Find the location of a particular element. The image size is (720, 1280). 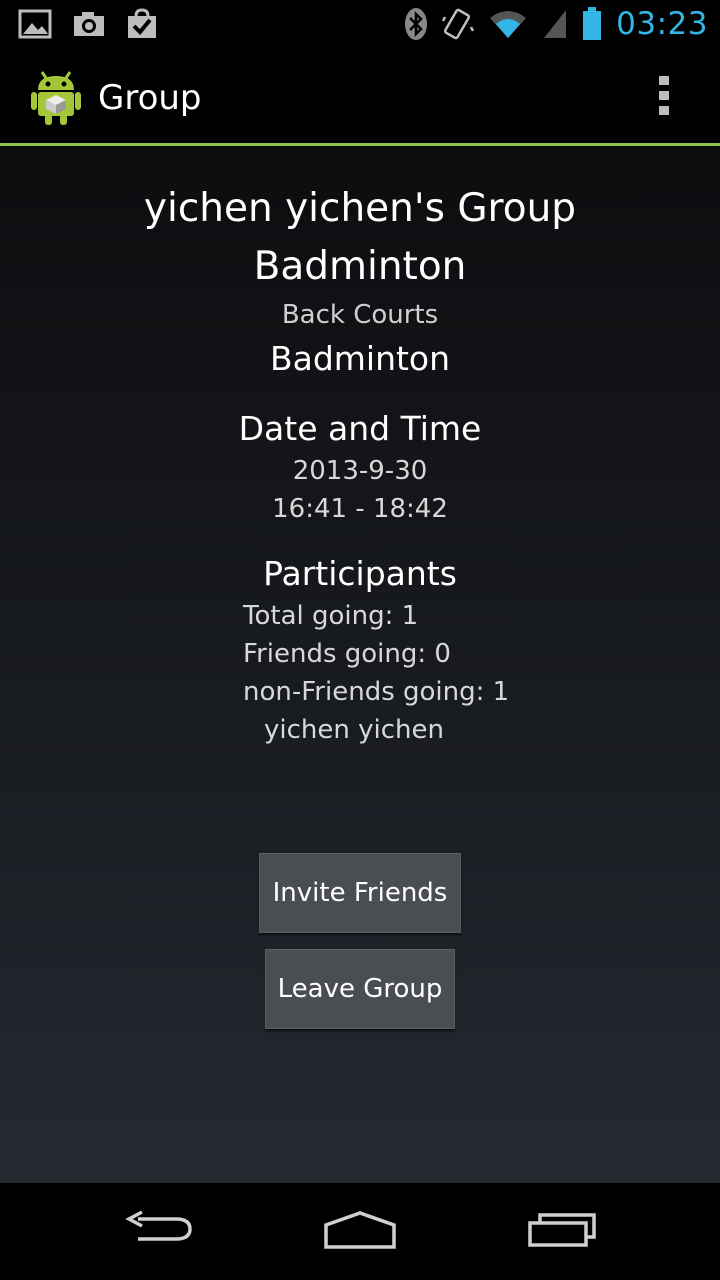

status-bar: 03:23 is located at coordinates (360, 25).